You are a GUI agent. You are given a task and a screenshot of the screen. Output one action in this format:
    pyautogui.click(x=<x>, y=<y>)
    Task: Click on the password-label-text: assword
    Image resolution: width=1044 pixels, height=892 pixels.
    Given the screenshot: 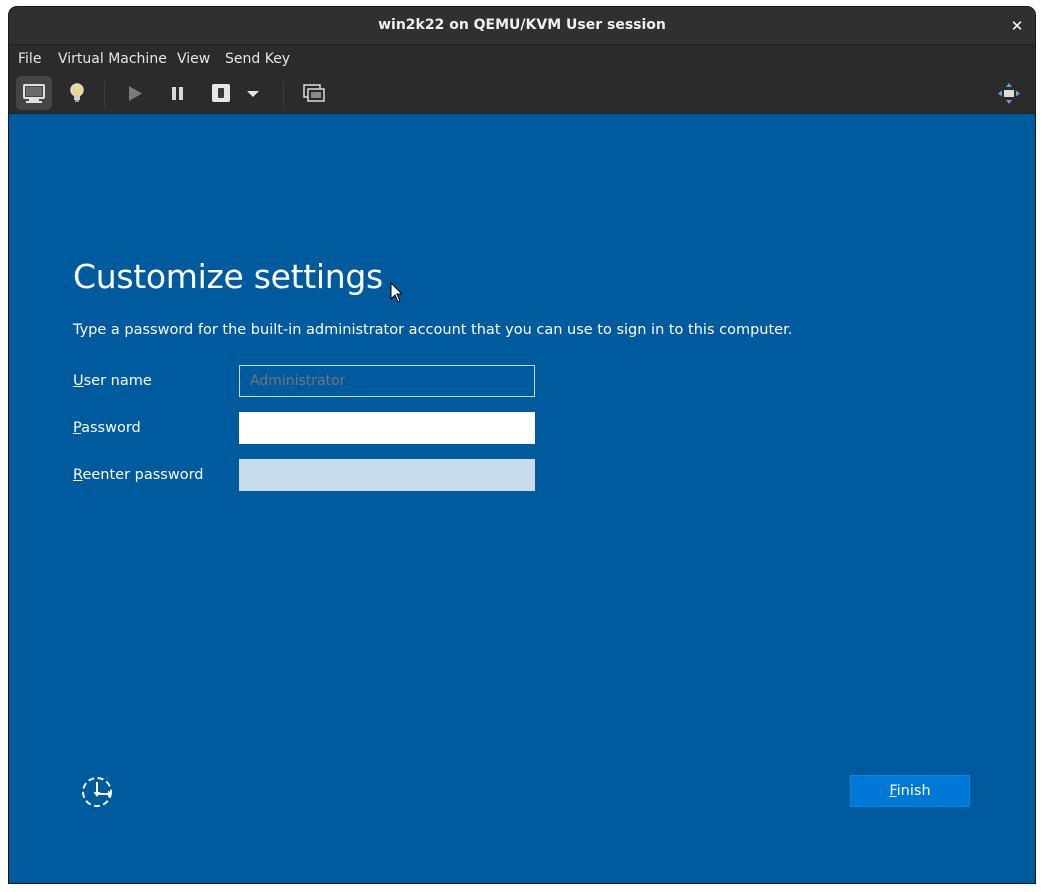 What is the action you would take?
    pyautogui.click(x=111, y=428)
    